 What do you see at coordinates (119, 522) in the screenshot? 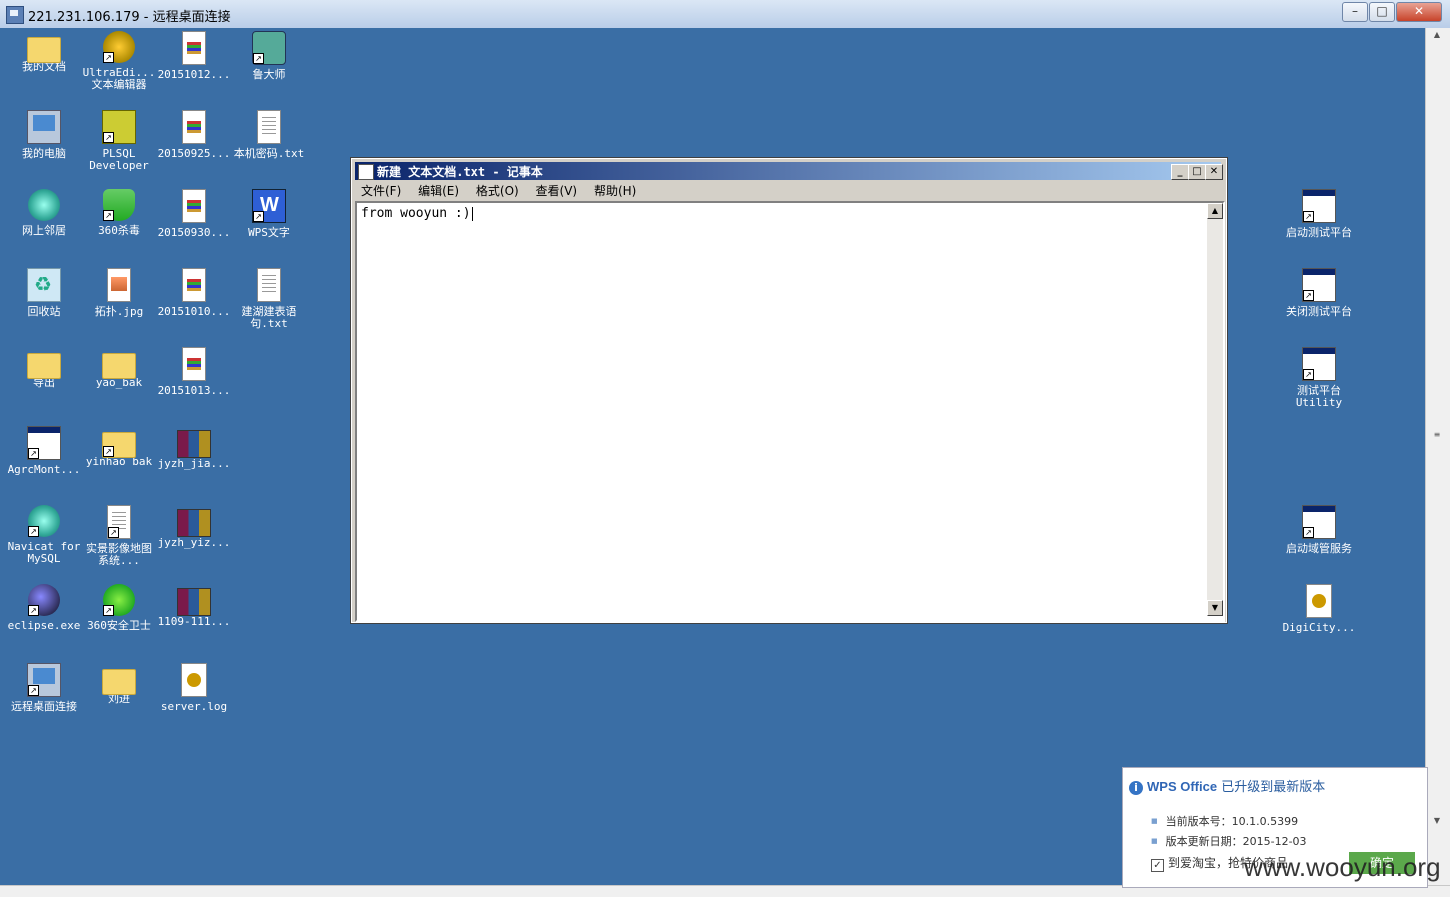
I see `word-doc-icon: ↗` at bounding box center [119, 522].